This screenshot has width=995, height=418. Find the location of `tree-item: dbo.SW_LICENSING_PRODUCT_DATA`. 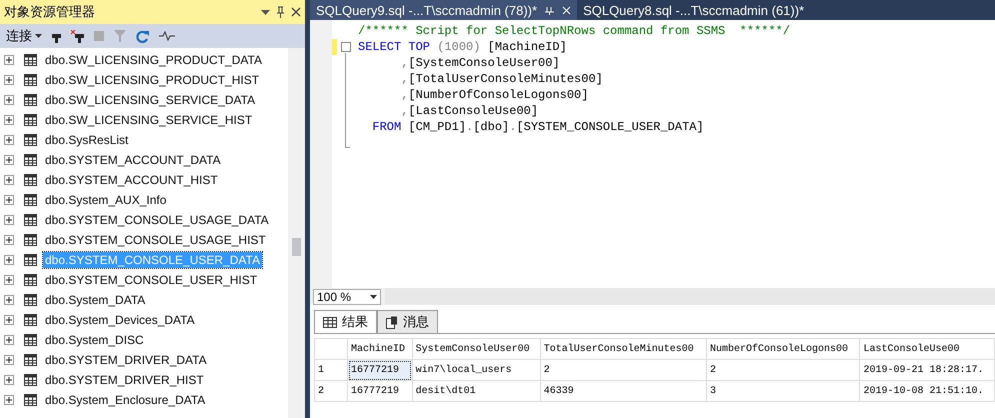

tree-item: dbo.SW_LICENSING_PRODUCT_DATA is located at coordinates (153, 60).